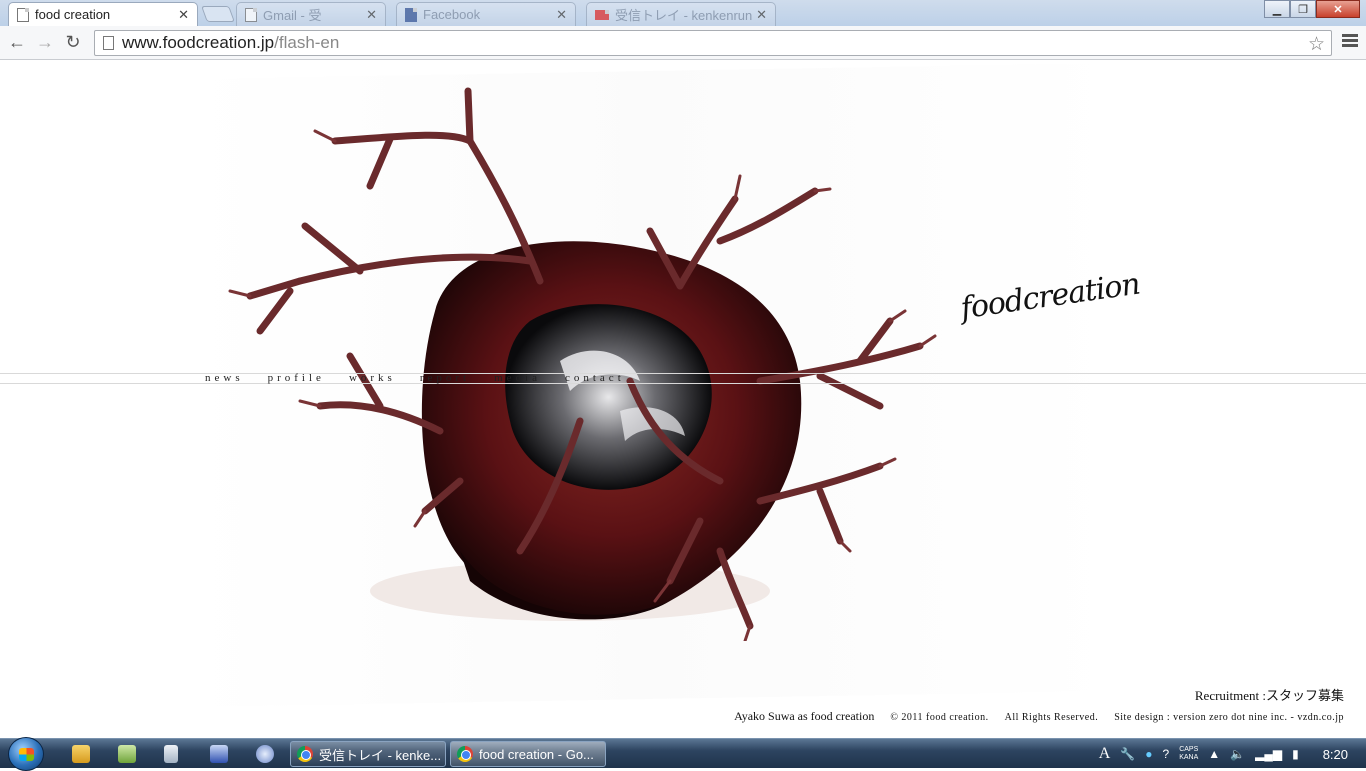  I want to click on libraries-icon, so click(127, 754).